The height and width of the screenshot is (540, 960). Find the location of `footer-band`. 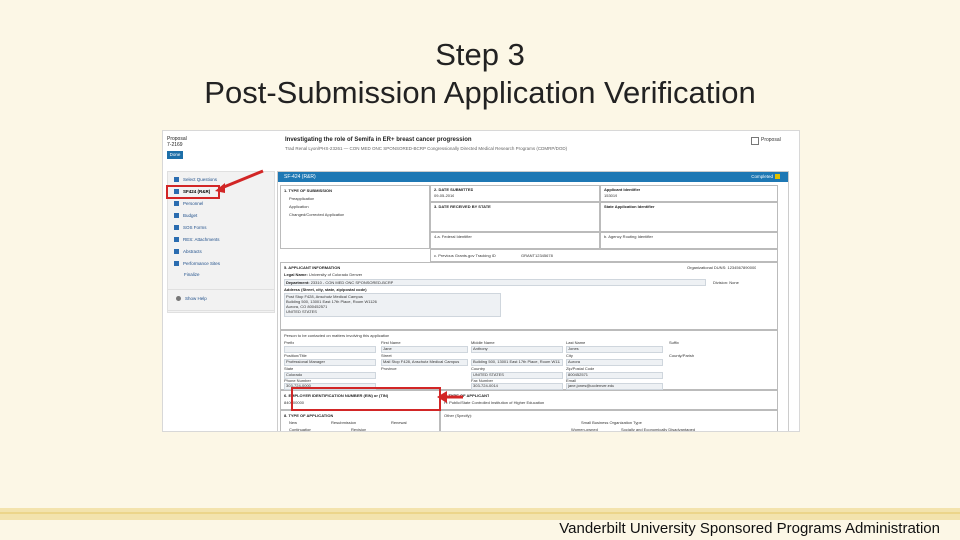

footer-band is located at coordinates (480, 514).